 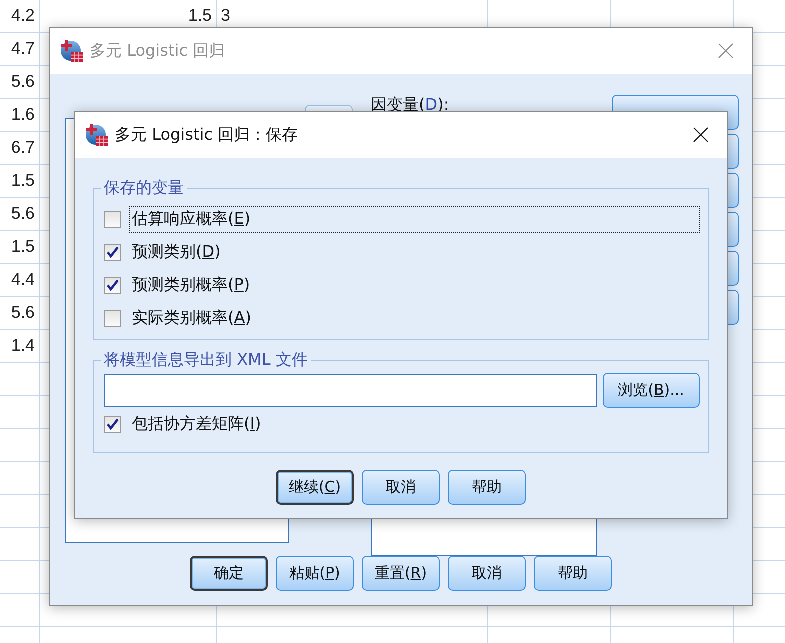 What do you see at coordinates (23, 115) in the screenshot?
I see `table-cell: 1.6` at bounding box center [23, 115].